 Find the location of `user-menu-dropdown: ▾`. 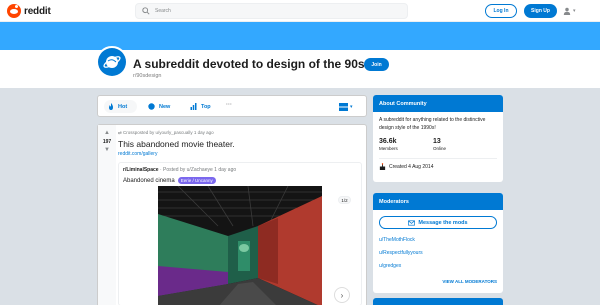

user-menu-dropdown: ▾ is located at coordinates (573, 11).